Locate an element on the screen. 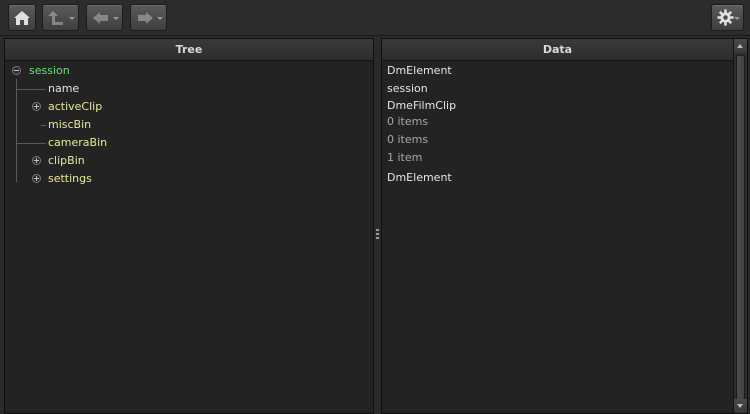  scroll-down-arrow-icon is located at coordinates (740, 406).